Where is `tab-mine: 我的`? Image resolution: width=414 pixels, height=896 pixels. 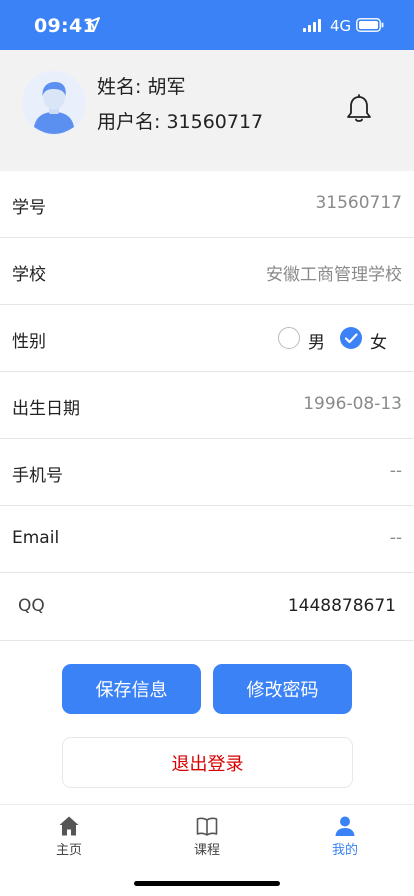
tab-mine: 我的 is located at coordinates (345, 833).